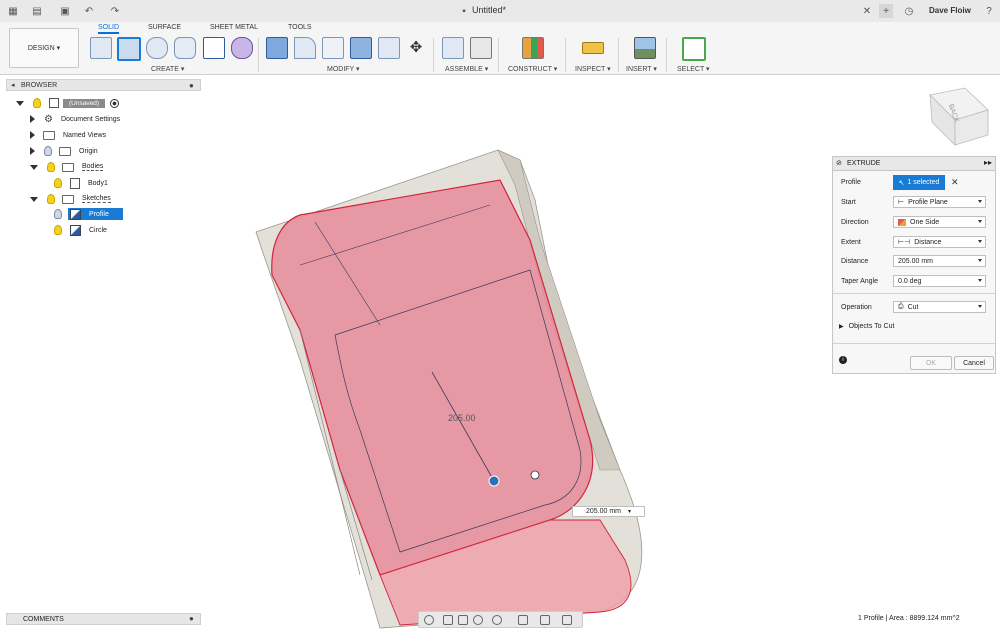 The image size is (1000, 631). Describe the element at coordinates (103, 619) in the screenshot. I see `comments-panel: COMMENTS ●` at that location.